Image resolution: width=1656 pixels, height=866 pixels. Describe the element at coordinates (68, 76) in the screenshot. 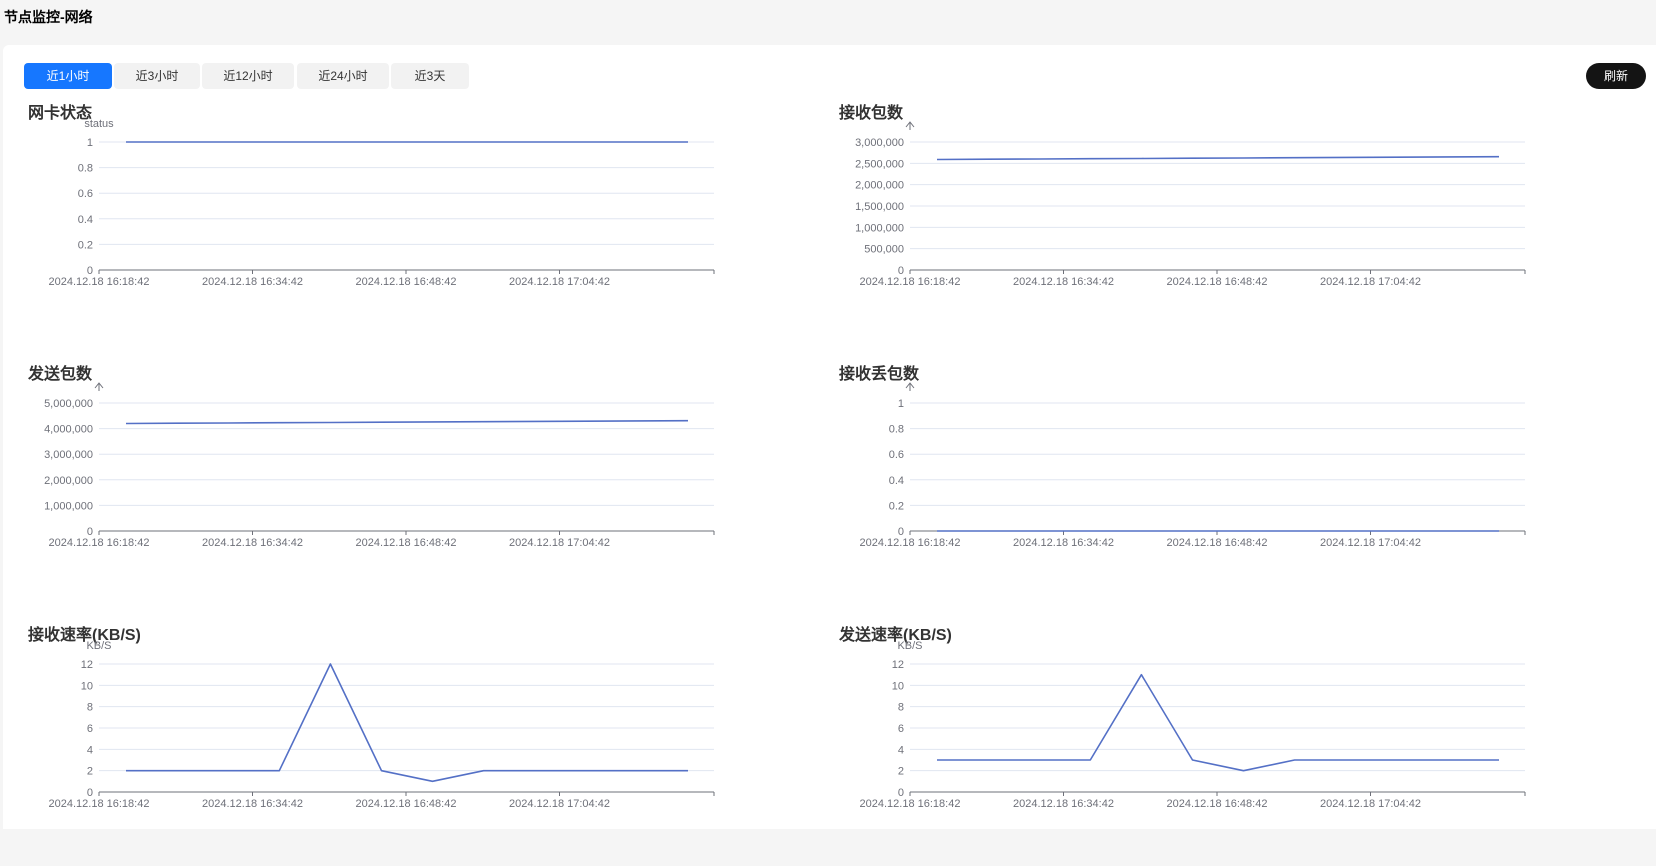

I see `tab-1-hour: 近1小时` at that location.